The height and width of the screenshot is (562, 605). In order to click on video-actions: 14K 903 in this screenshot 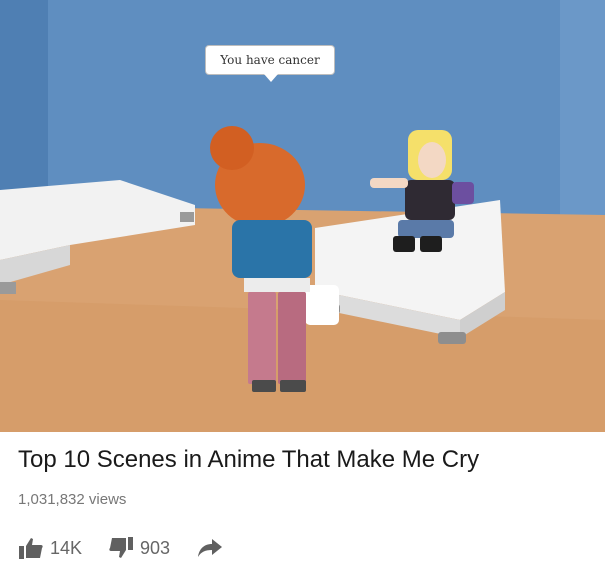, I will do `click(137, 548)`.